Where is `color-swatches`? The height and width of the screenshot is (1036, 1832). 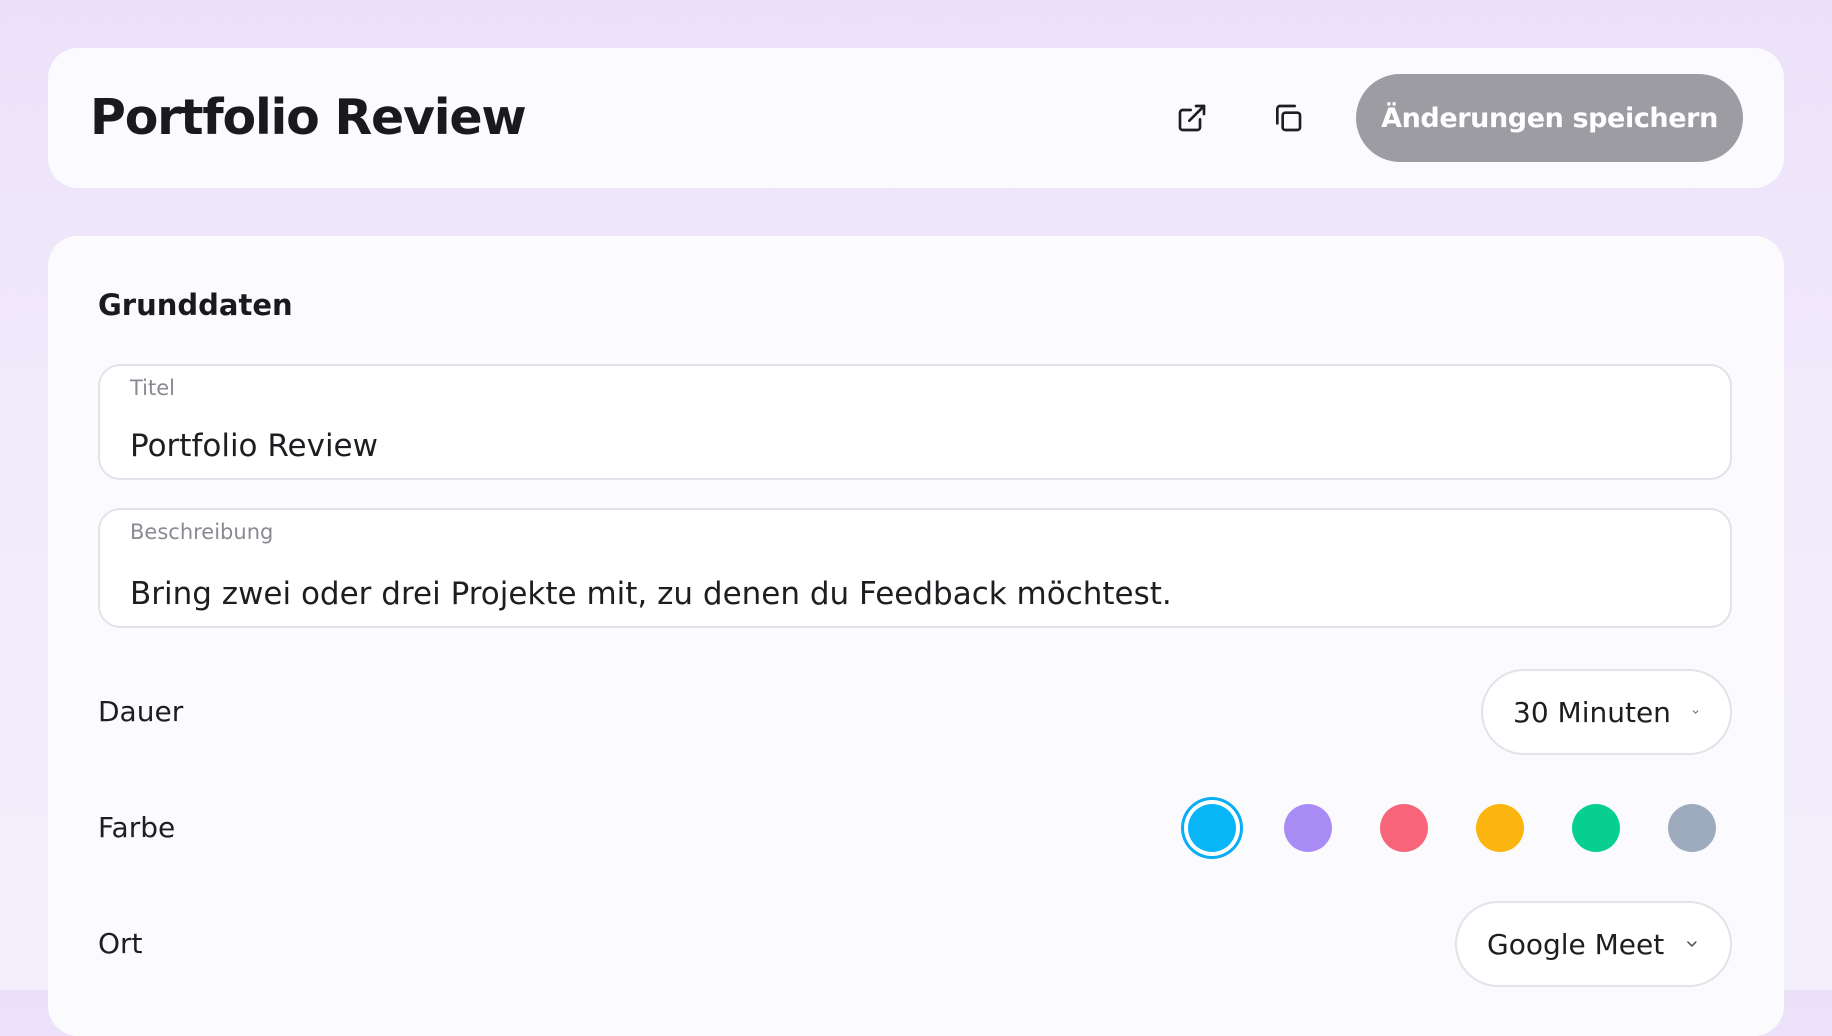 color-swatches is located at coordinates (1452, 828).